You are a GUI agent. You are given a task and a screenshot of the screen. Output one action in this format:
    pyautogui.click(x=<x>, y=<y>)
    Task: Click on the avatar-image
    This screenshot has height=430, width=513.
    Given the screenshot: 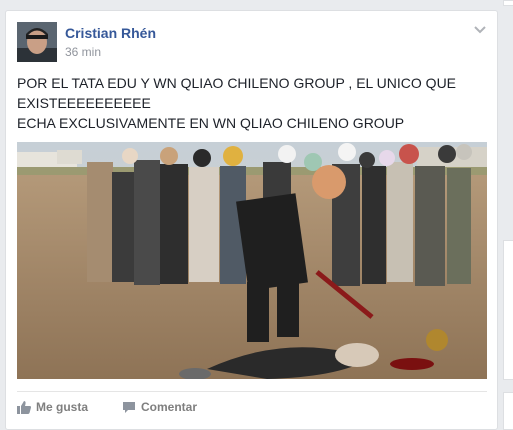 What is the action you would take?
    pyautogui.click(x=37, y=42)
    